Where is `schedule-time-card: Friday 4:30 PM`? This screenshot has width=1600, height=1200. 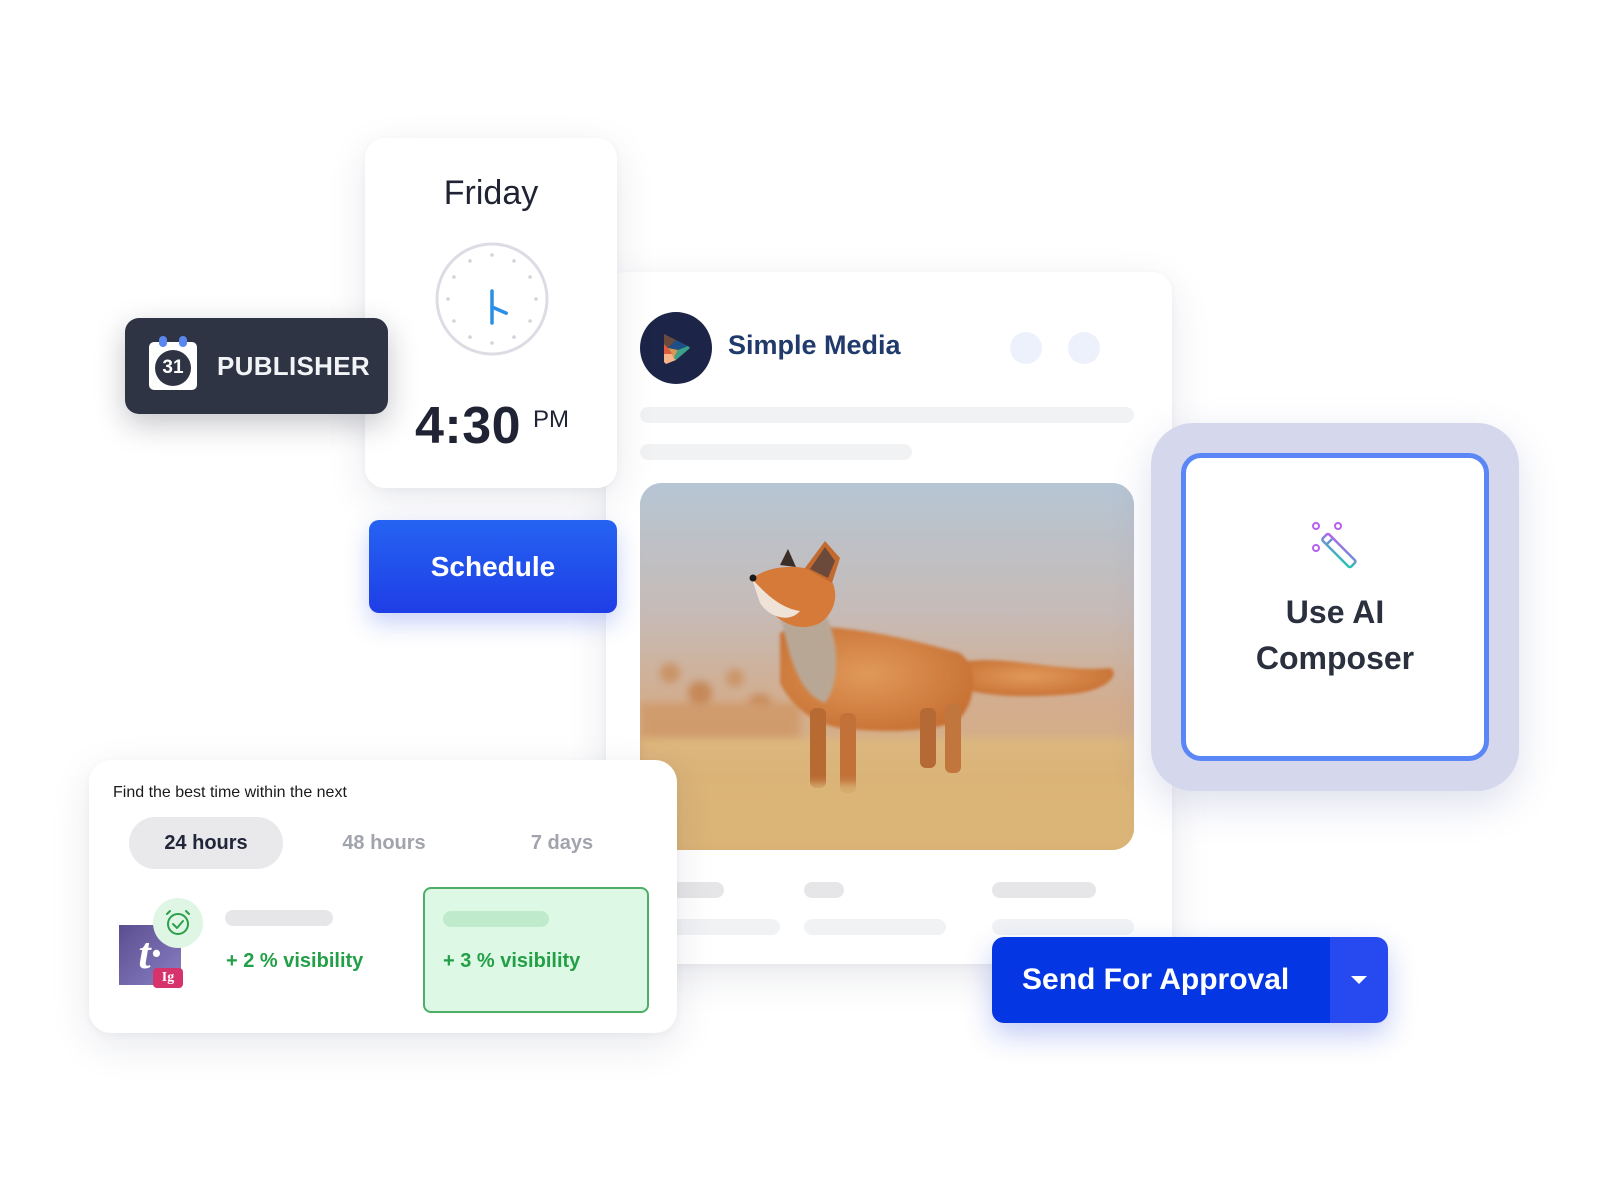 schedule-time-card: Friday 4:30 PM is located at coordinates (491, 313).